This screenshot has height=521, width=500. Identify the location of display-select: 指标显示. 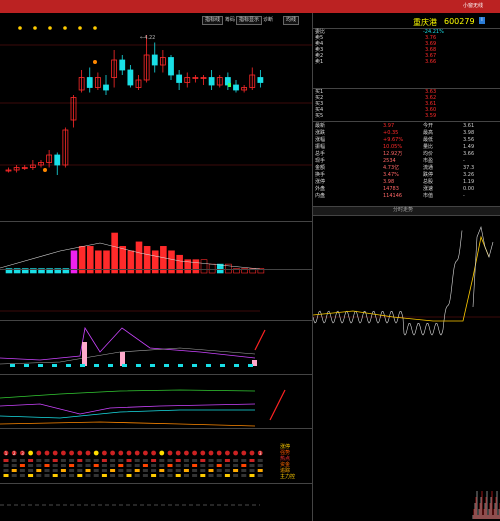
(249, 20).